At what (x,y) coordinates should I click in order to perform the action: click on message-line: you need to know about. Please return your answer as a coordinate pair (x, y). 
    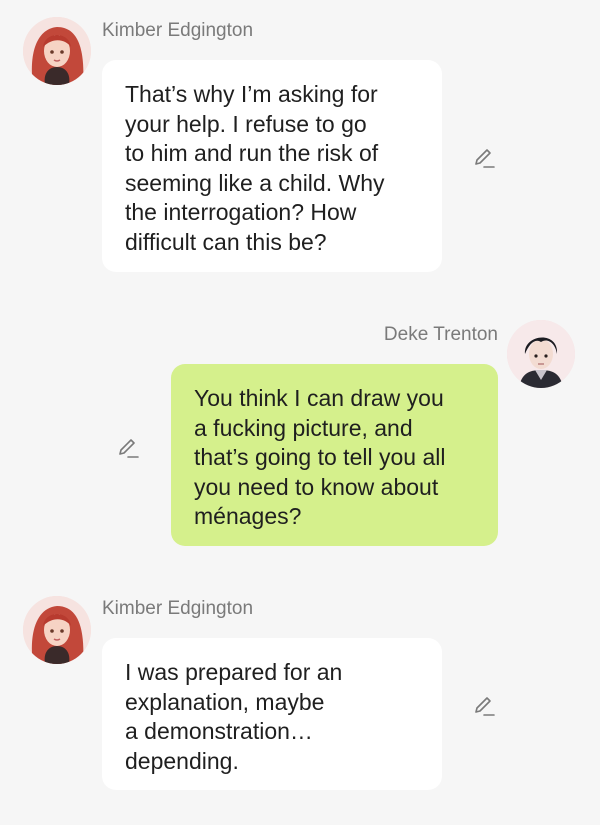
    Looking at the image, I should click on (316, 486).